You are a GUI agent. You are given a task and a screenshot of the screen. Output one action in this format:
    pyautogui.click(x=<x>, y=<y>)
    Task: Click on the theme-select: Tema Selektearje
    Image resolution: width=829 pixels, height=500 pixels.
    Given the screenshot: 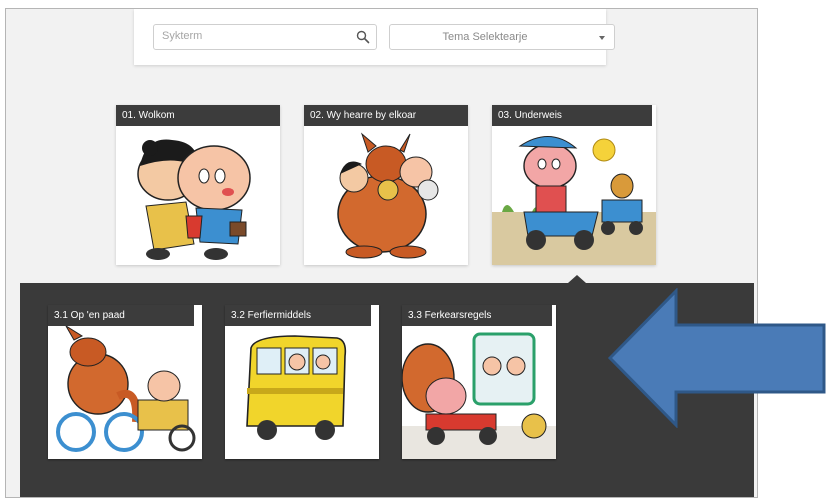 What is the action you would take?
    pyautogui.click(x=502, y=37)
    